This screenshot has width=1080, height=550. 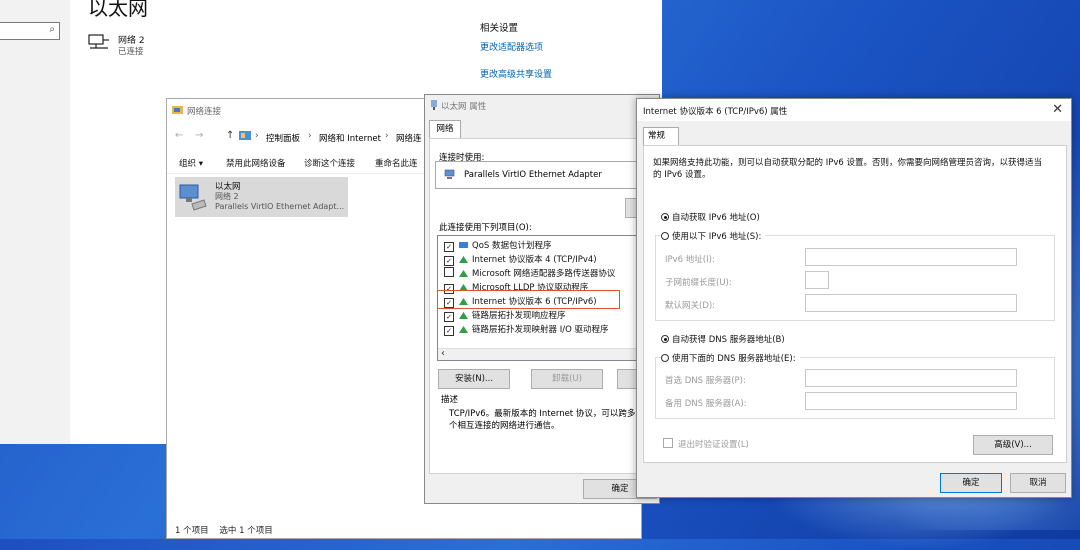 What do you see at coordinates (544, 274) in the screenshot?
I see `item-label: Microsoft 网络适配器多路传送器协议` at bounding box center [544, 274].